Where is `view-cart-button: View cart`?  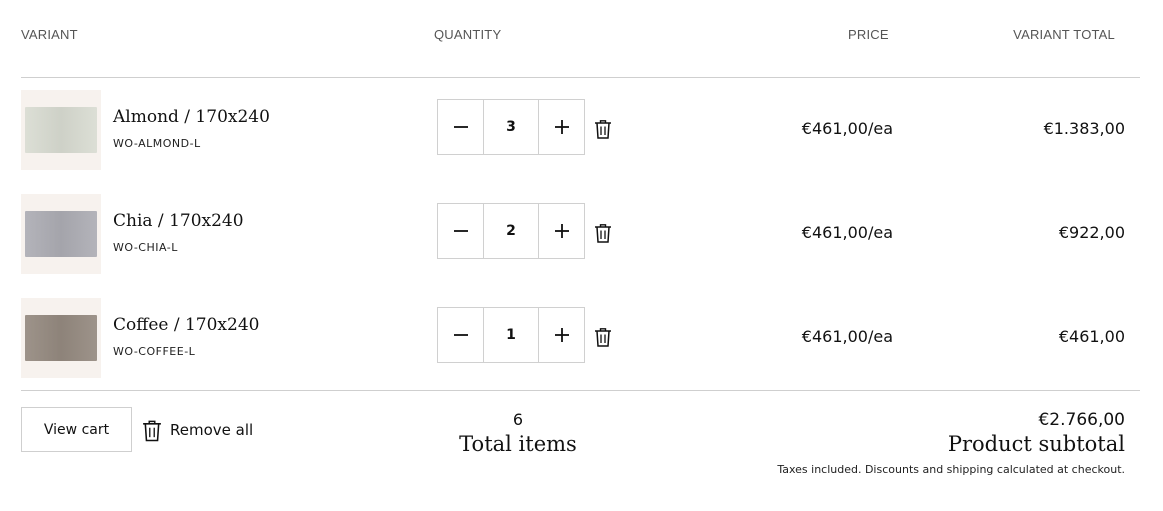 view-cart-button: View cart is located at coordinates (76, 429).